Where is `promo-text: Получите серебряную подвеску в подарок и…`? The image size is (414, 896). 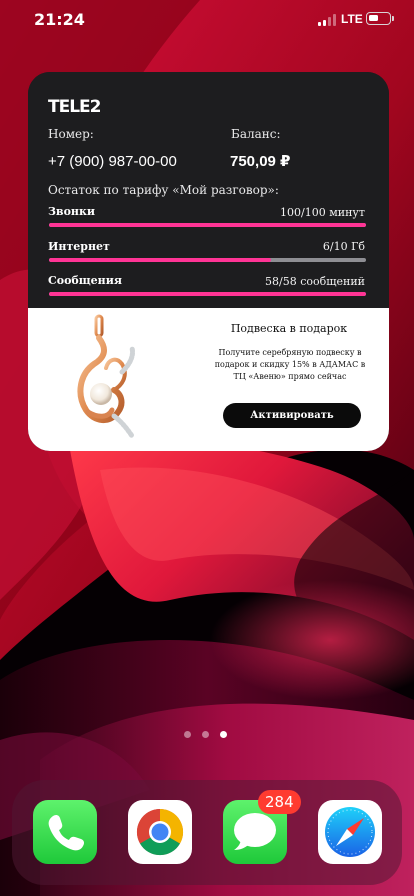 promo-text: Получите серебряную подвеску в подарок и… is located at coordinates (290, 364).